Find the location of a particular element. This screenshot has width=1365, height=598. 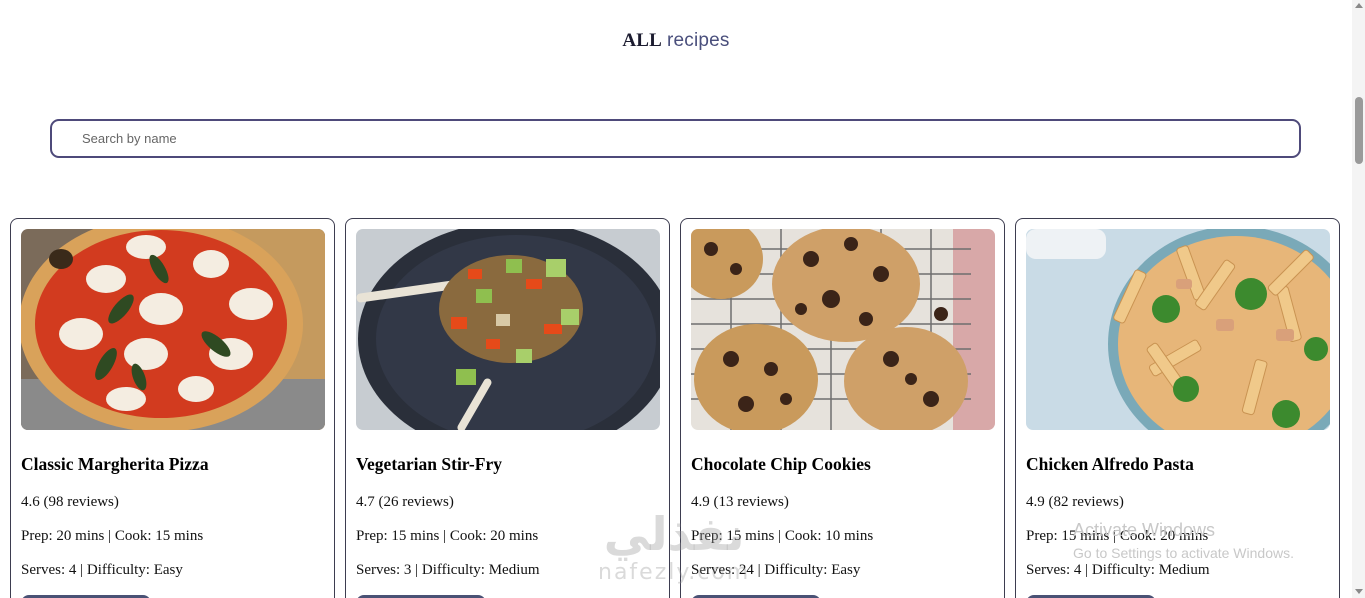

recipe-meta: Serves: 3 | Difficulty: Medium is located at coordinates (448, 570).